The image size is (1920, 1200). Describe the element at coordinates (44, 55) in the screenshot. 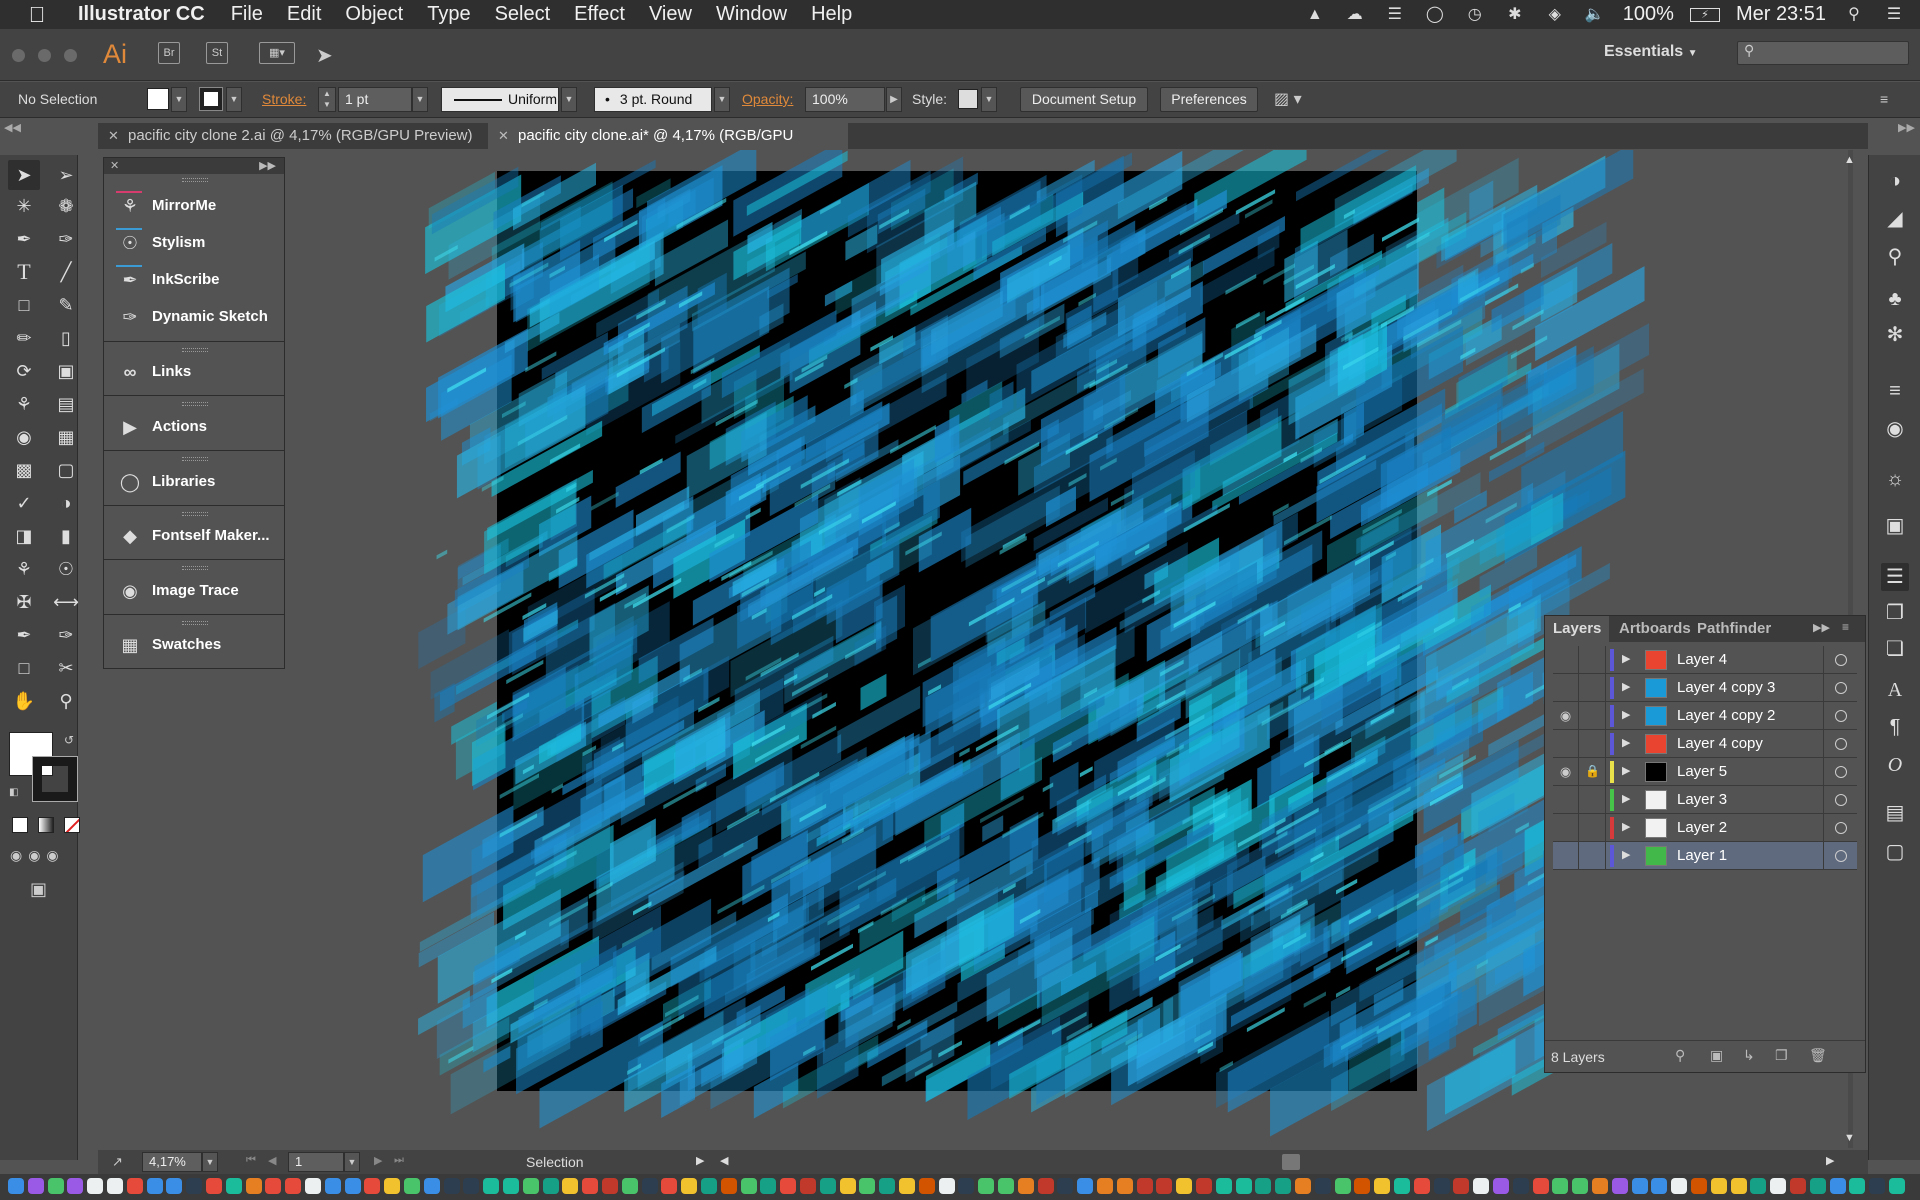

I see `minimize-window-button` at that location.